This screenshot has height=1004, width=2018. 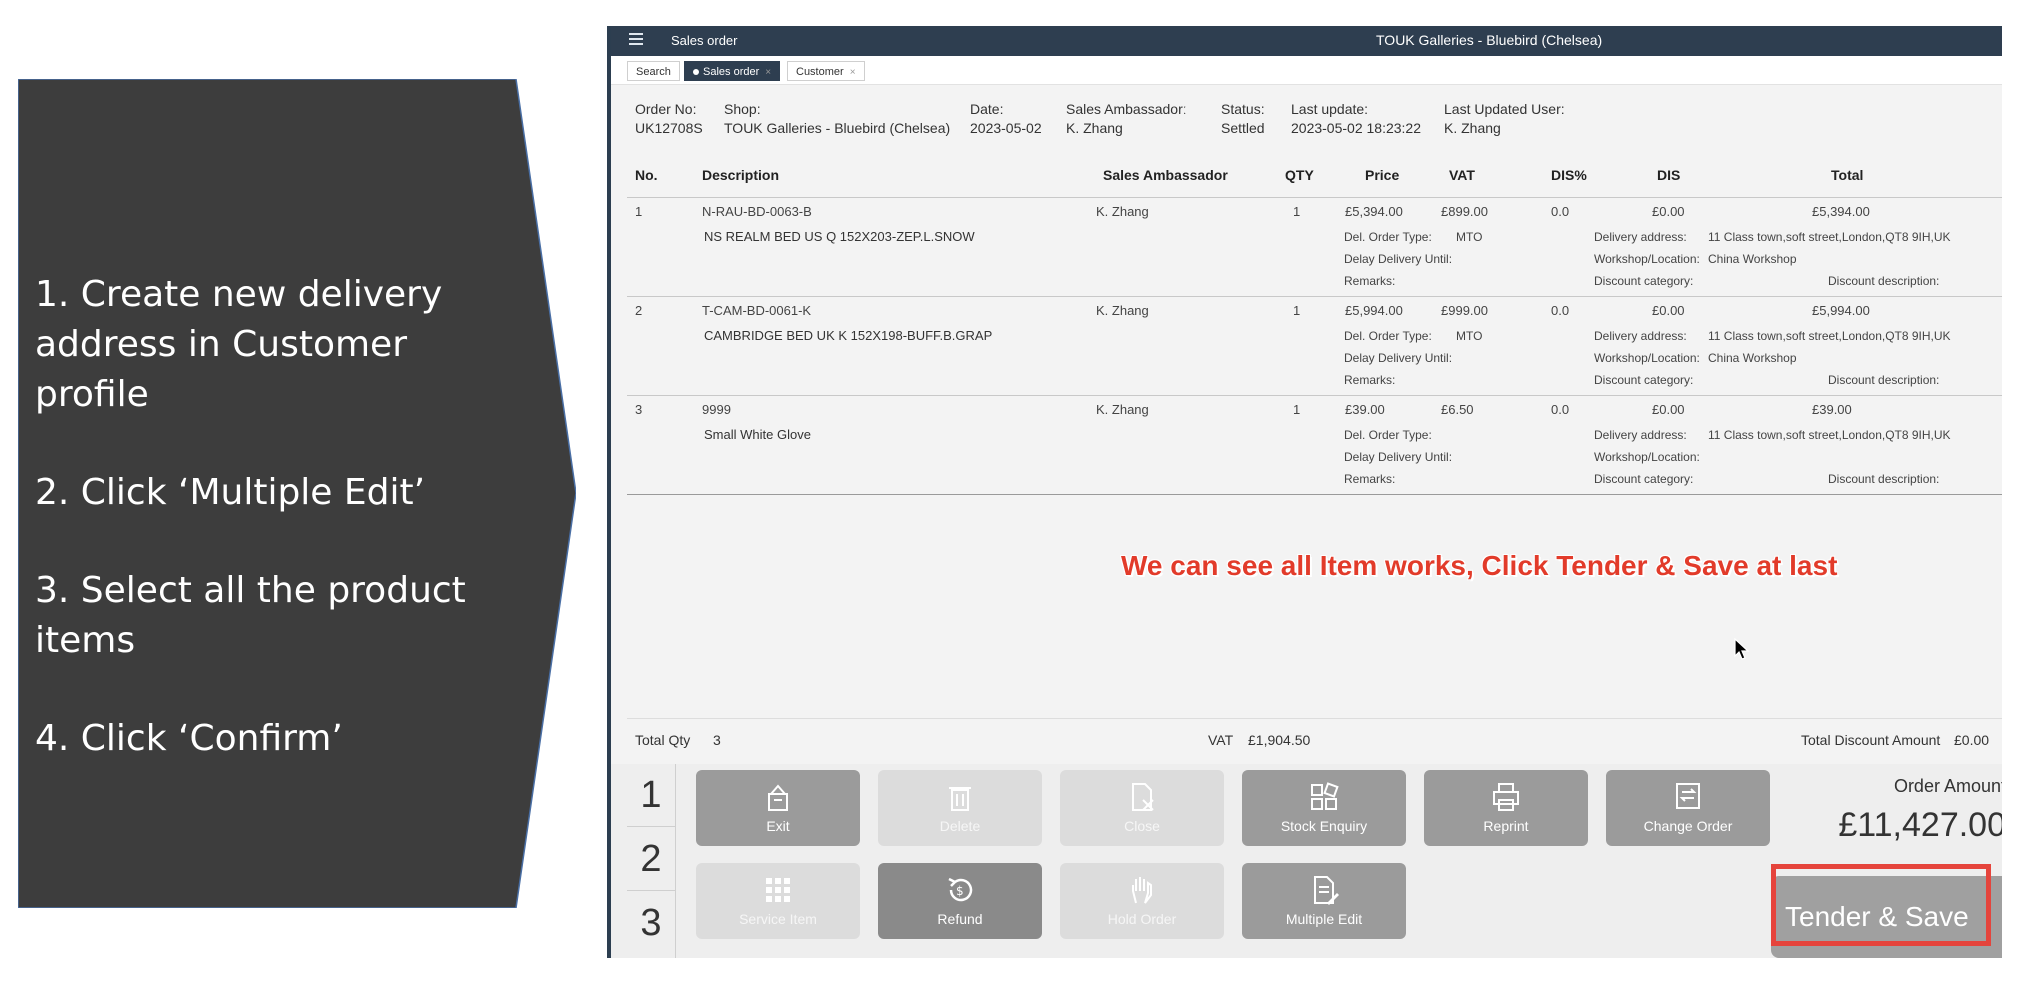 I want to click on printer-icon, so click(x=1506, y=797).